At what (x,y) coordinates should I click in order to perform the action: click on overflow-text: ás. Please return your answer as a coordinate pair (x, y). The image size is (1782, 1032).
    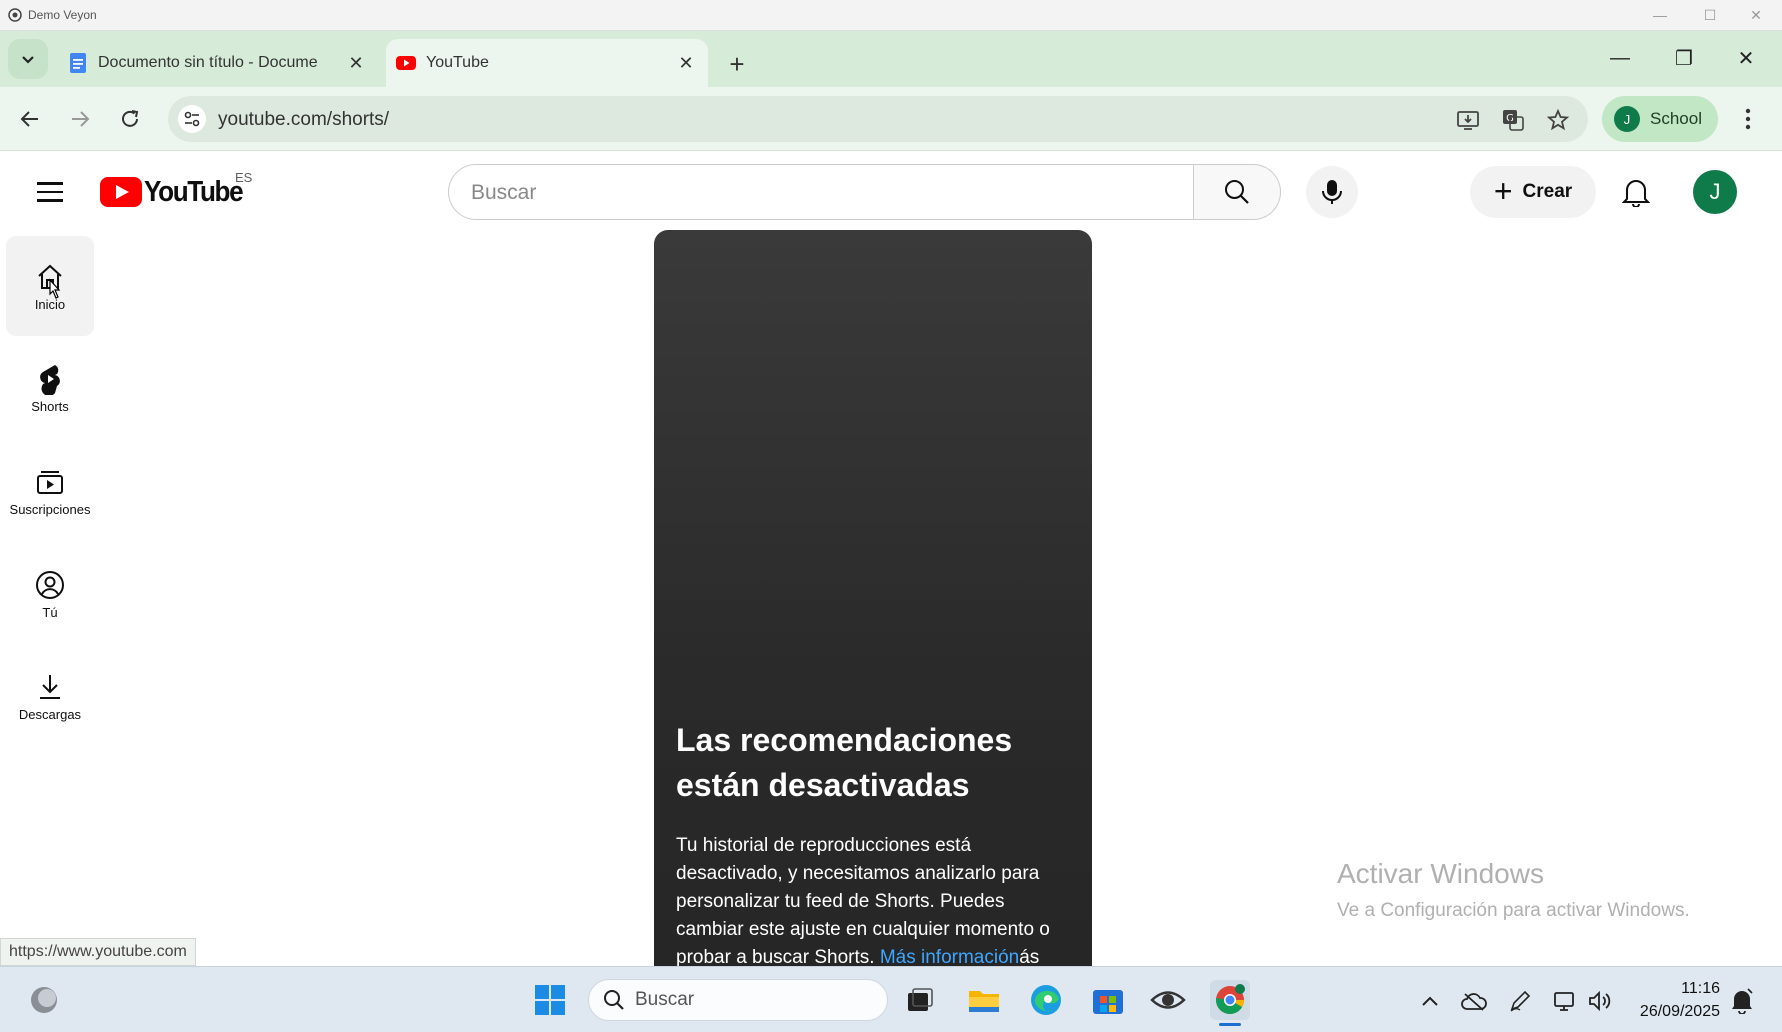
    Looking at the image, I should click on (1029, 956).